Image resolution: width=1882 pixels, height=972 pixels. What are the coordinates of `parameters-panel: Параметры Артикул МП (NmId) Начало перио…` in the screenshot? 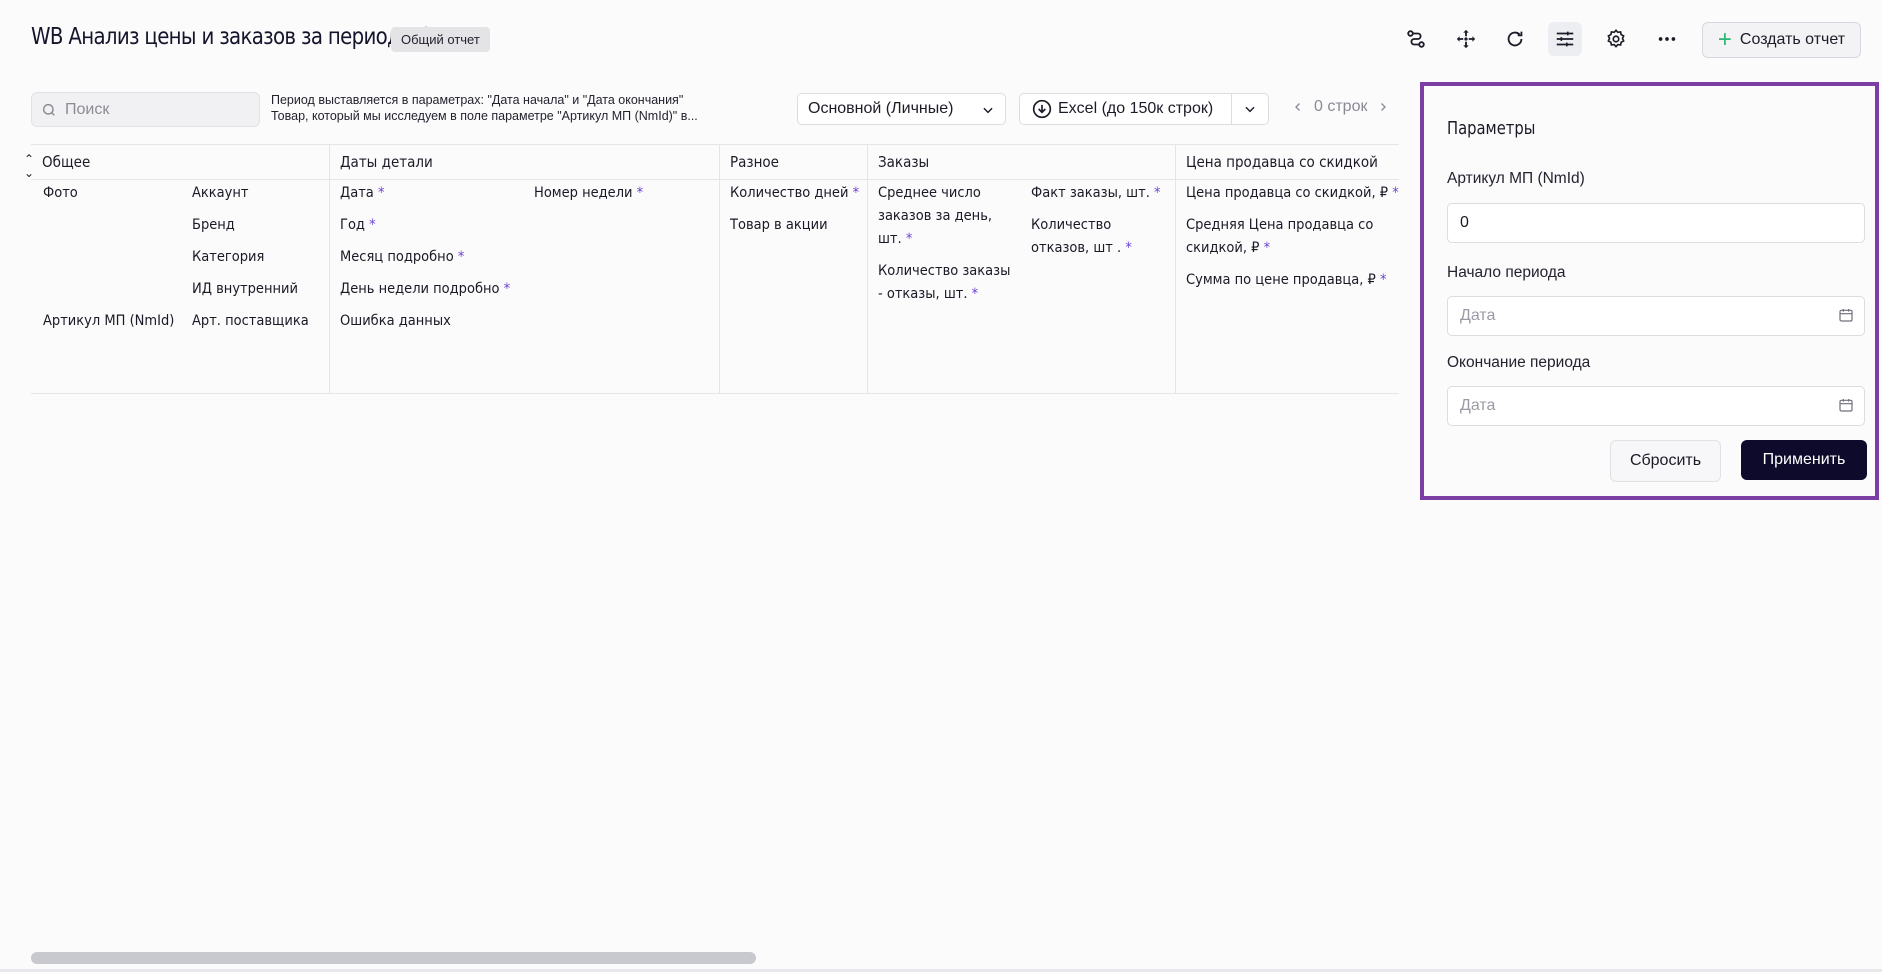 It's located at (1649, 291).